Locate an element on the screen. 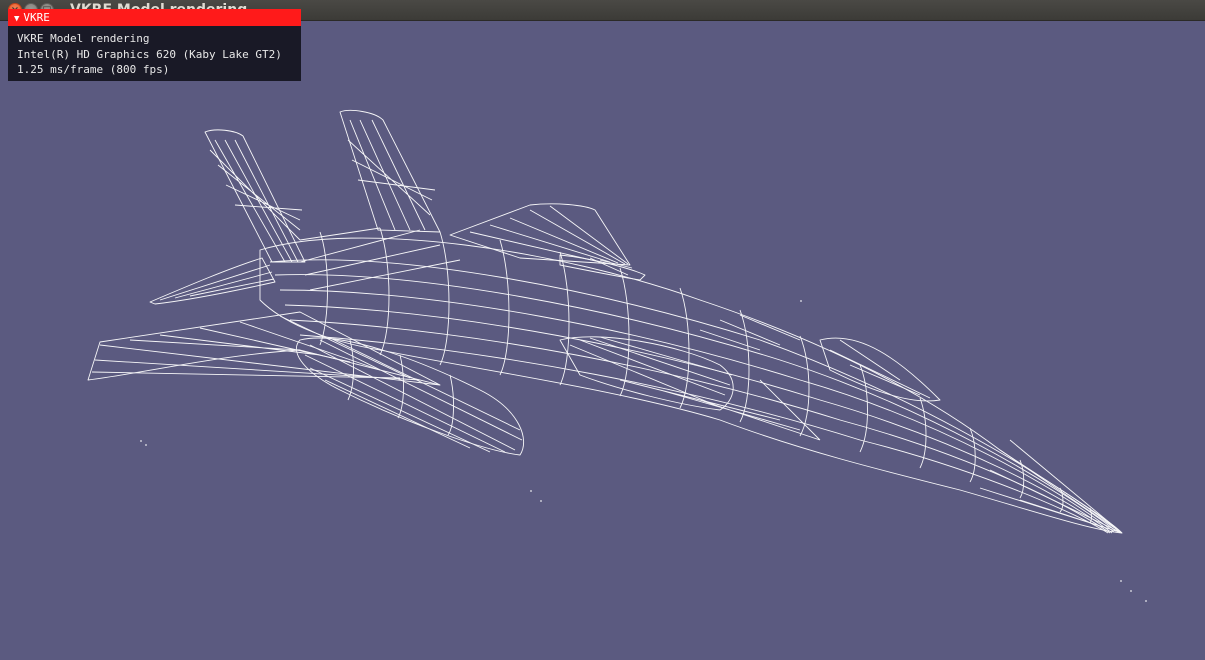  left-wing is located at coordinates (264, 348).